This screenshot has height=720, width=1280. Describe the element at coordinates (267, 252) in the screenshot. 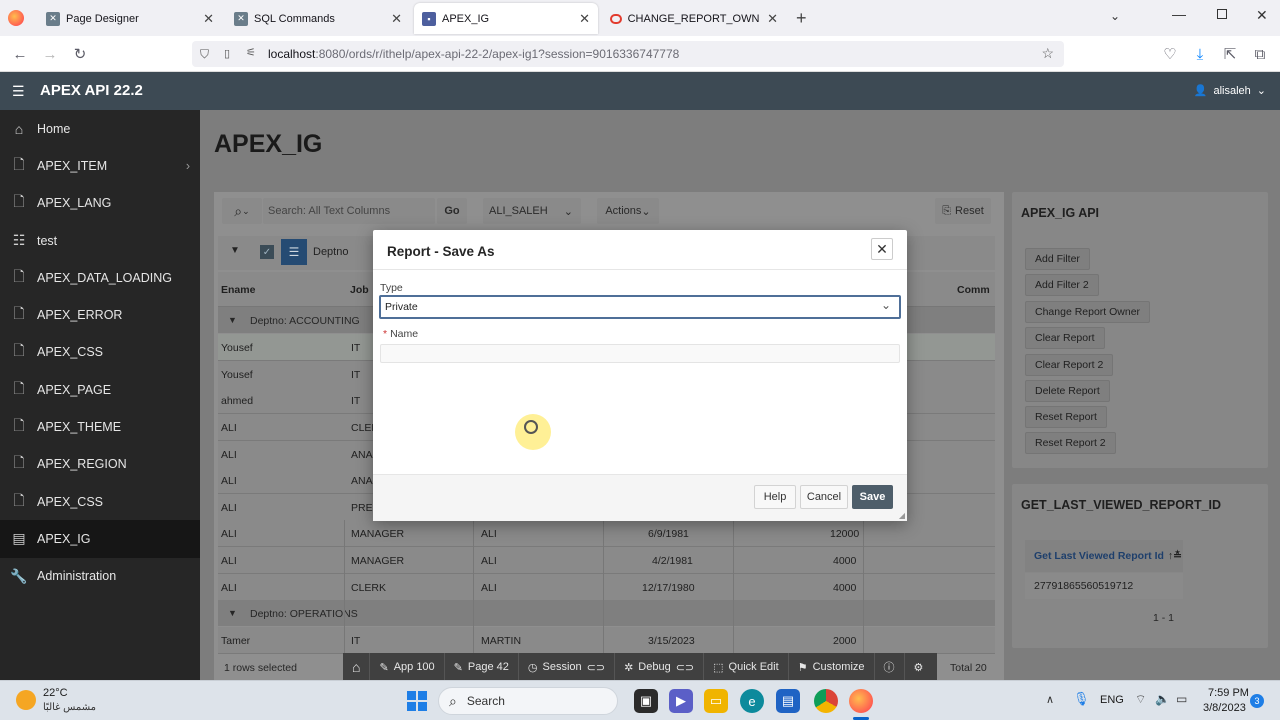

I see `control-checkbox: ✓` at that location.